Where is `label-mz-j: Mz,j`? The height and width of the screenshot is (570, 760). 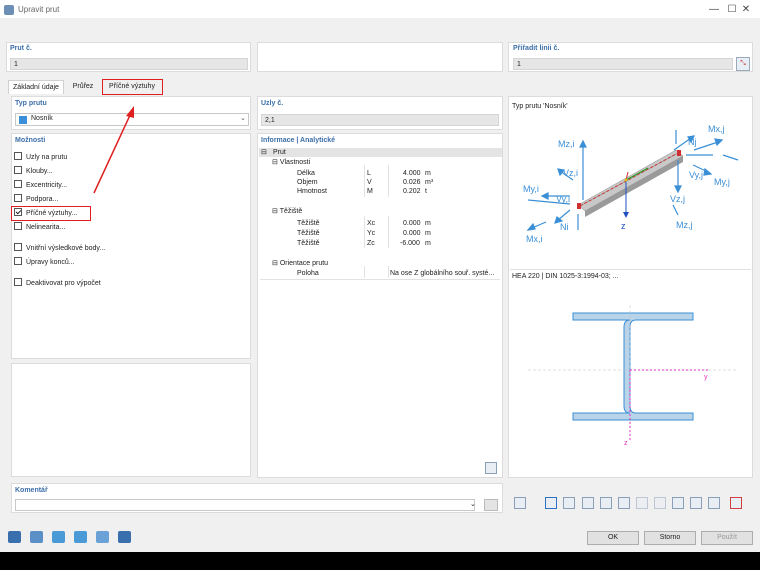 label-mz-j: Mz,j is located at coordinates (684, 225).